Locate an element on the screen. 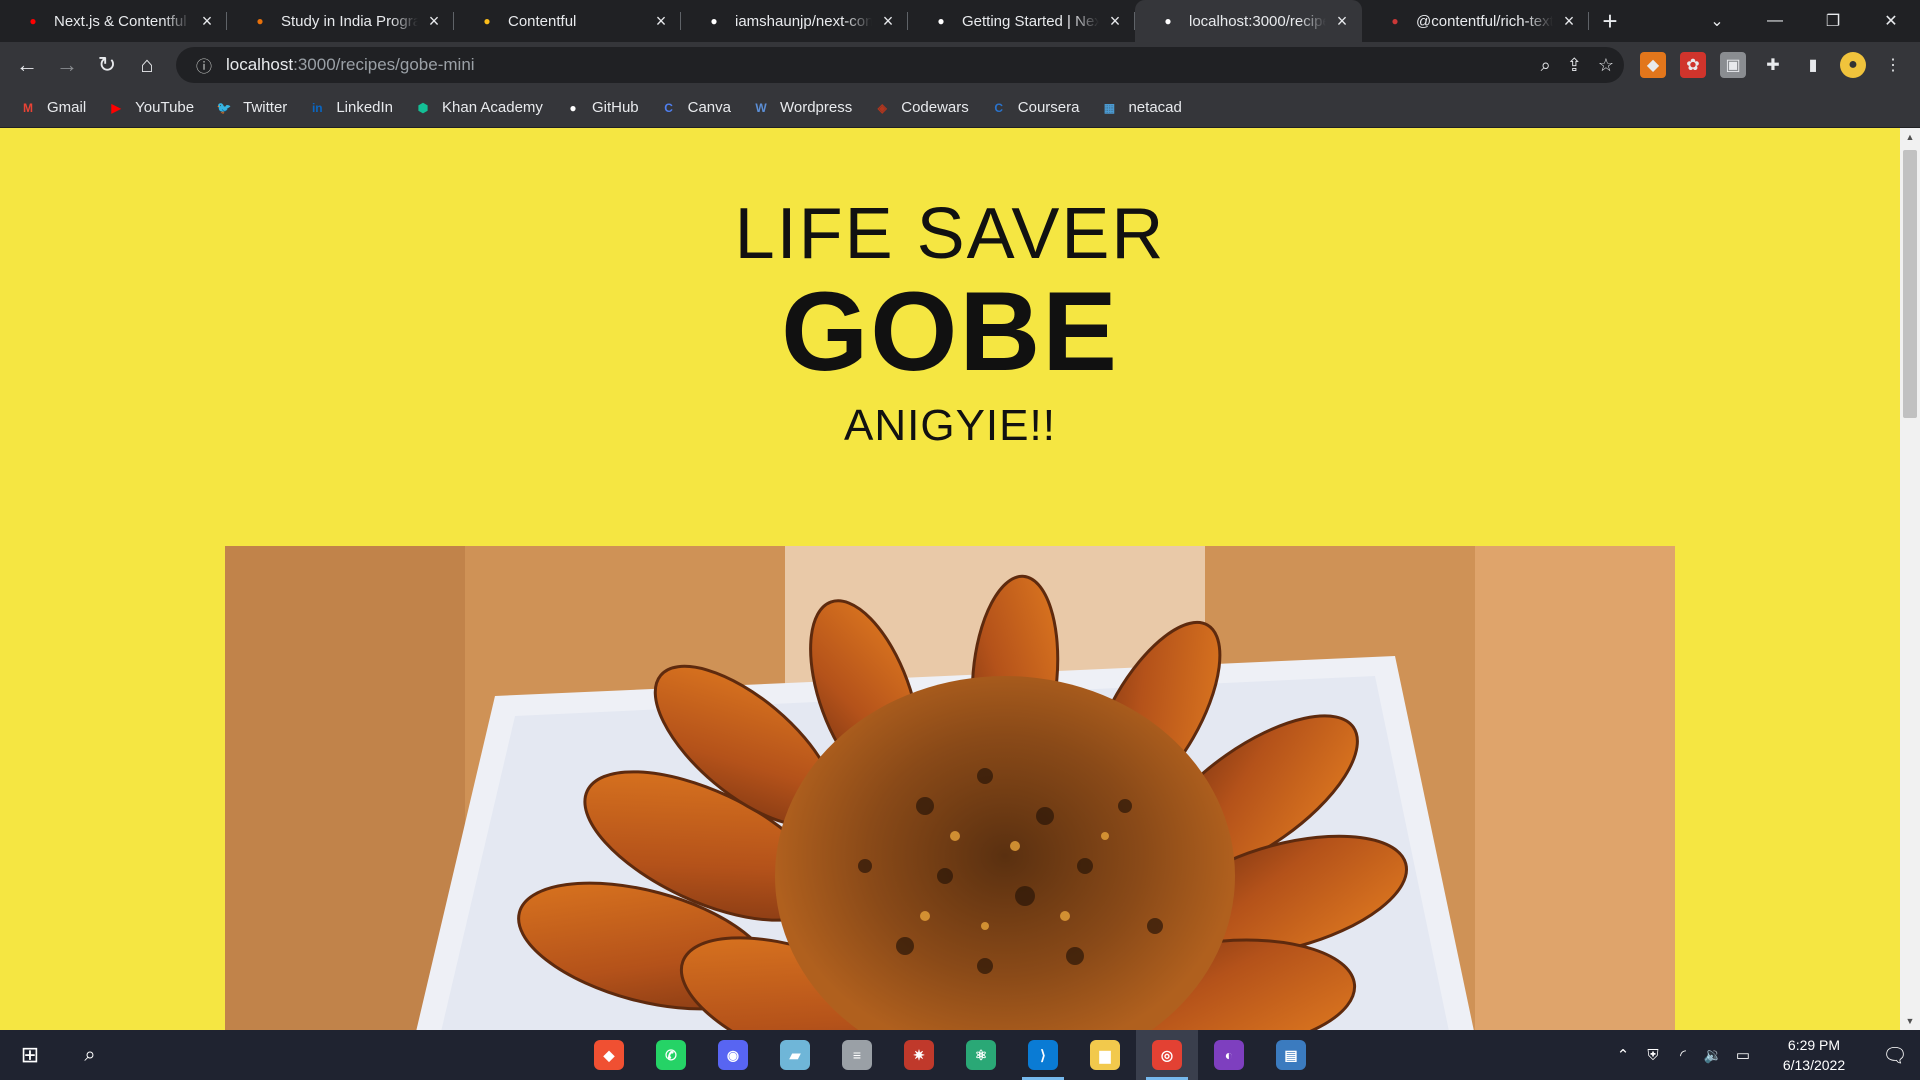 This screenshot has width=1920, height=1080. scroll-up-icon: ▲ is located at coordinates (1910, 137).